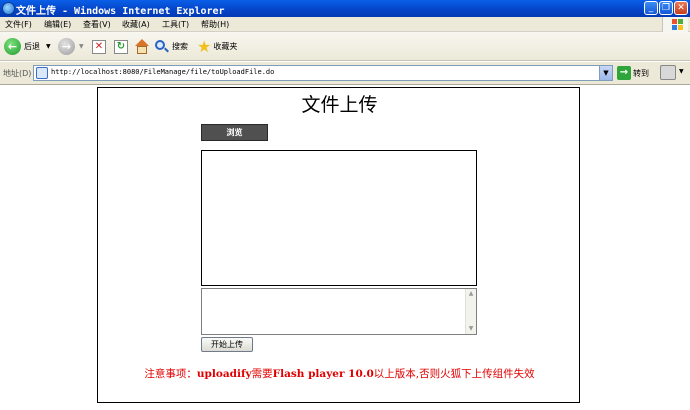 This screenshot has width=690, height=410. Describe the element at coordinates (97, 24) in the screenshot. I see `menu-view: 查看(V)` at that location.